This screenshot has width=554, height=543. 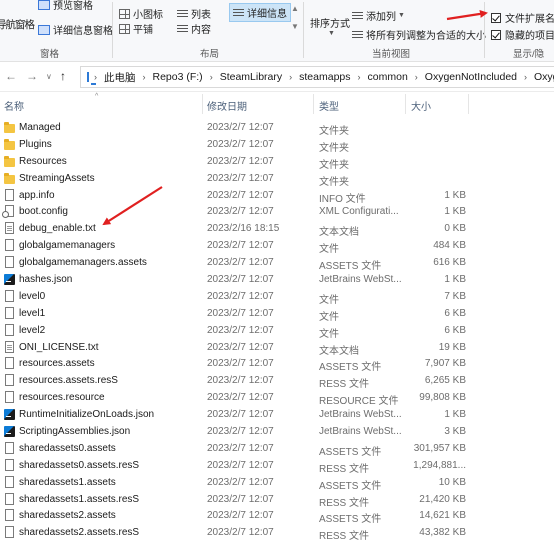 What do you see at coordinates (65, 6) in the screenshot?
I see `preview-pane-button: 预览窗格` at bounding box center [65, 6].